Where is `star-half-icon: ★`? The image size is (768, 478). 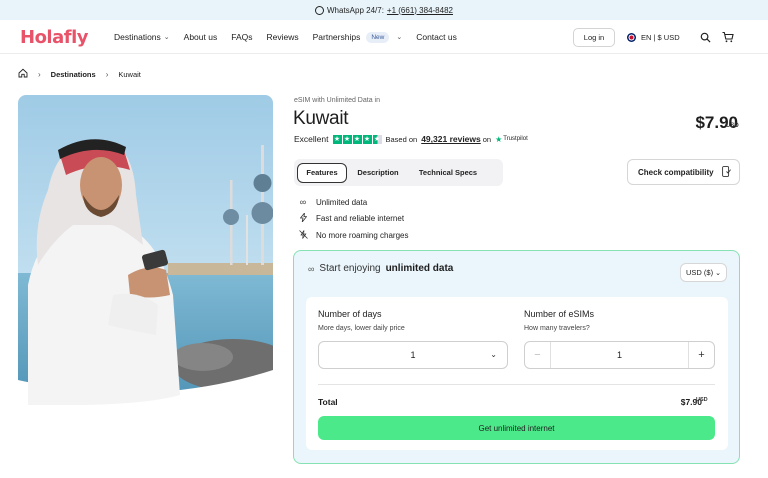 star-half-icon: ★ is located at coordinates (377, 139).